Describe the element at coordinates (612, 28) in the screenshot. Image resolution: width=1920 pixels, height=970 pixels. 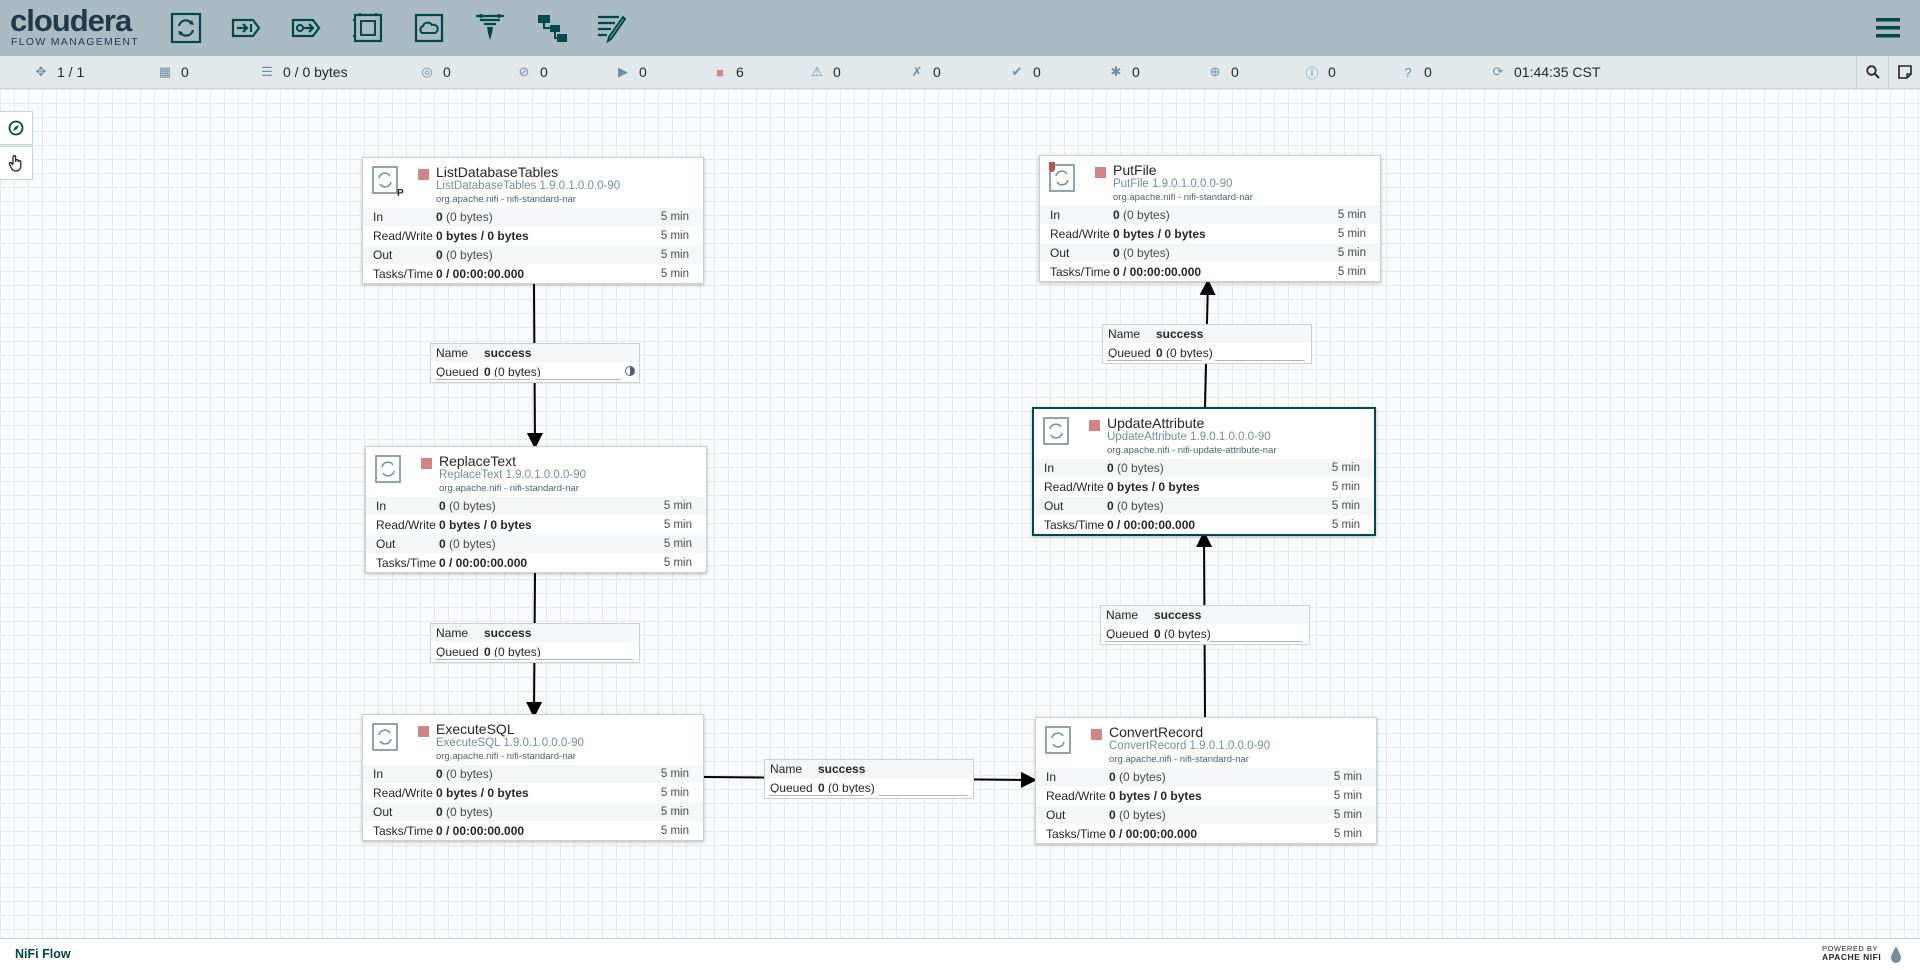
I see `label-tool-button` at that location.